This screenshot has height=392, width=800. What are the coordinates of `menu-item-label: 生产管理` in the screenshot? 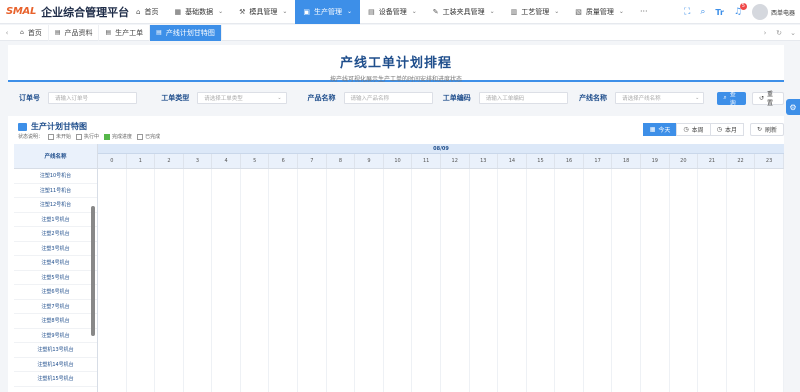 It's located at (328, 11).